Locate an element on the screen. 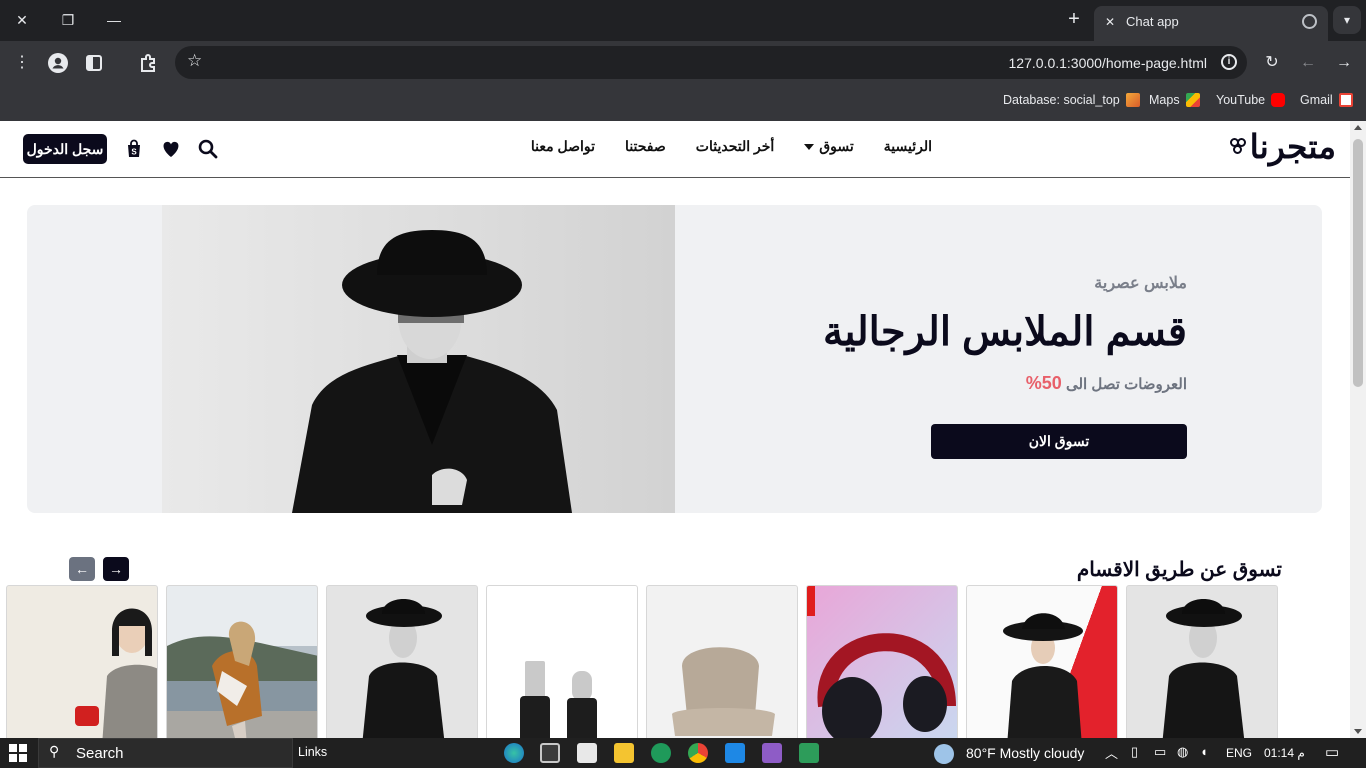  network-globe-icon: ◍ is located at coordinates (1182, 752).